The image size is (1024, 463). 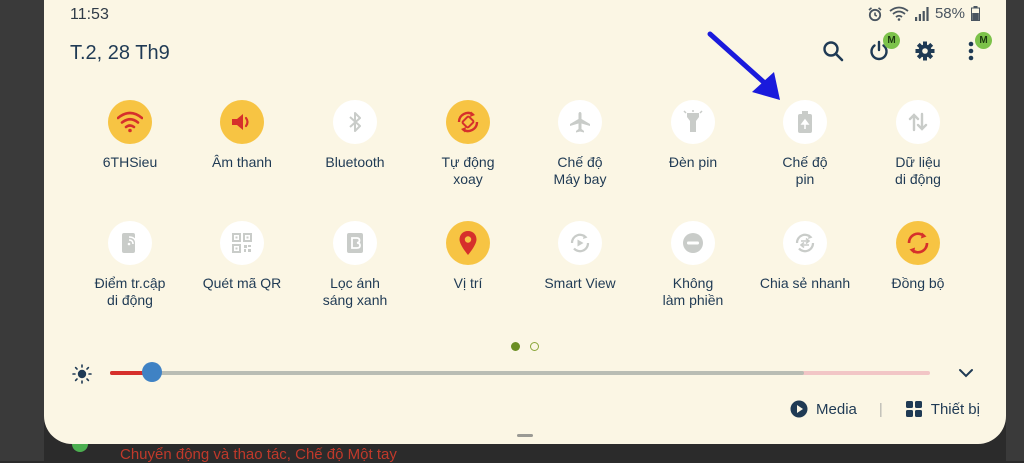 What do you see at coordinates (82, 374) in the screenshot?
I see `brightness-icon` at bounding box center [82, 374].